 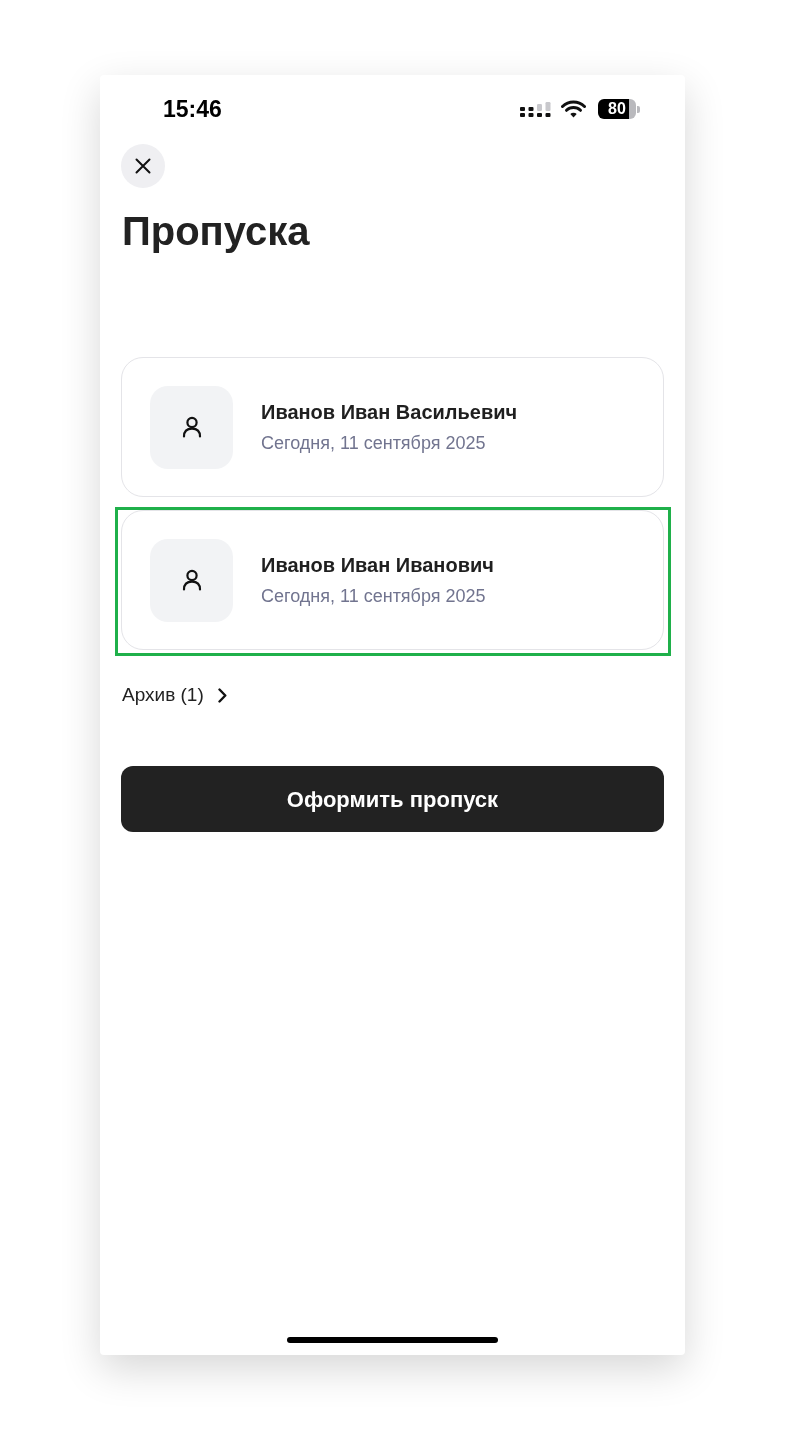 What do you see at coordinates (393, 581) in the screenshot?
I see `pass-card: Иванов Иван Иванович Сегодня, 11 сентября 2025` at bounding box center [393, 581].